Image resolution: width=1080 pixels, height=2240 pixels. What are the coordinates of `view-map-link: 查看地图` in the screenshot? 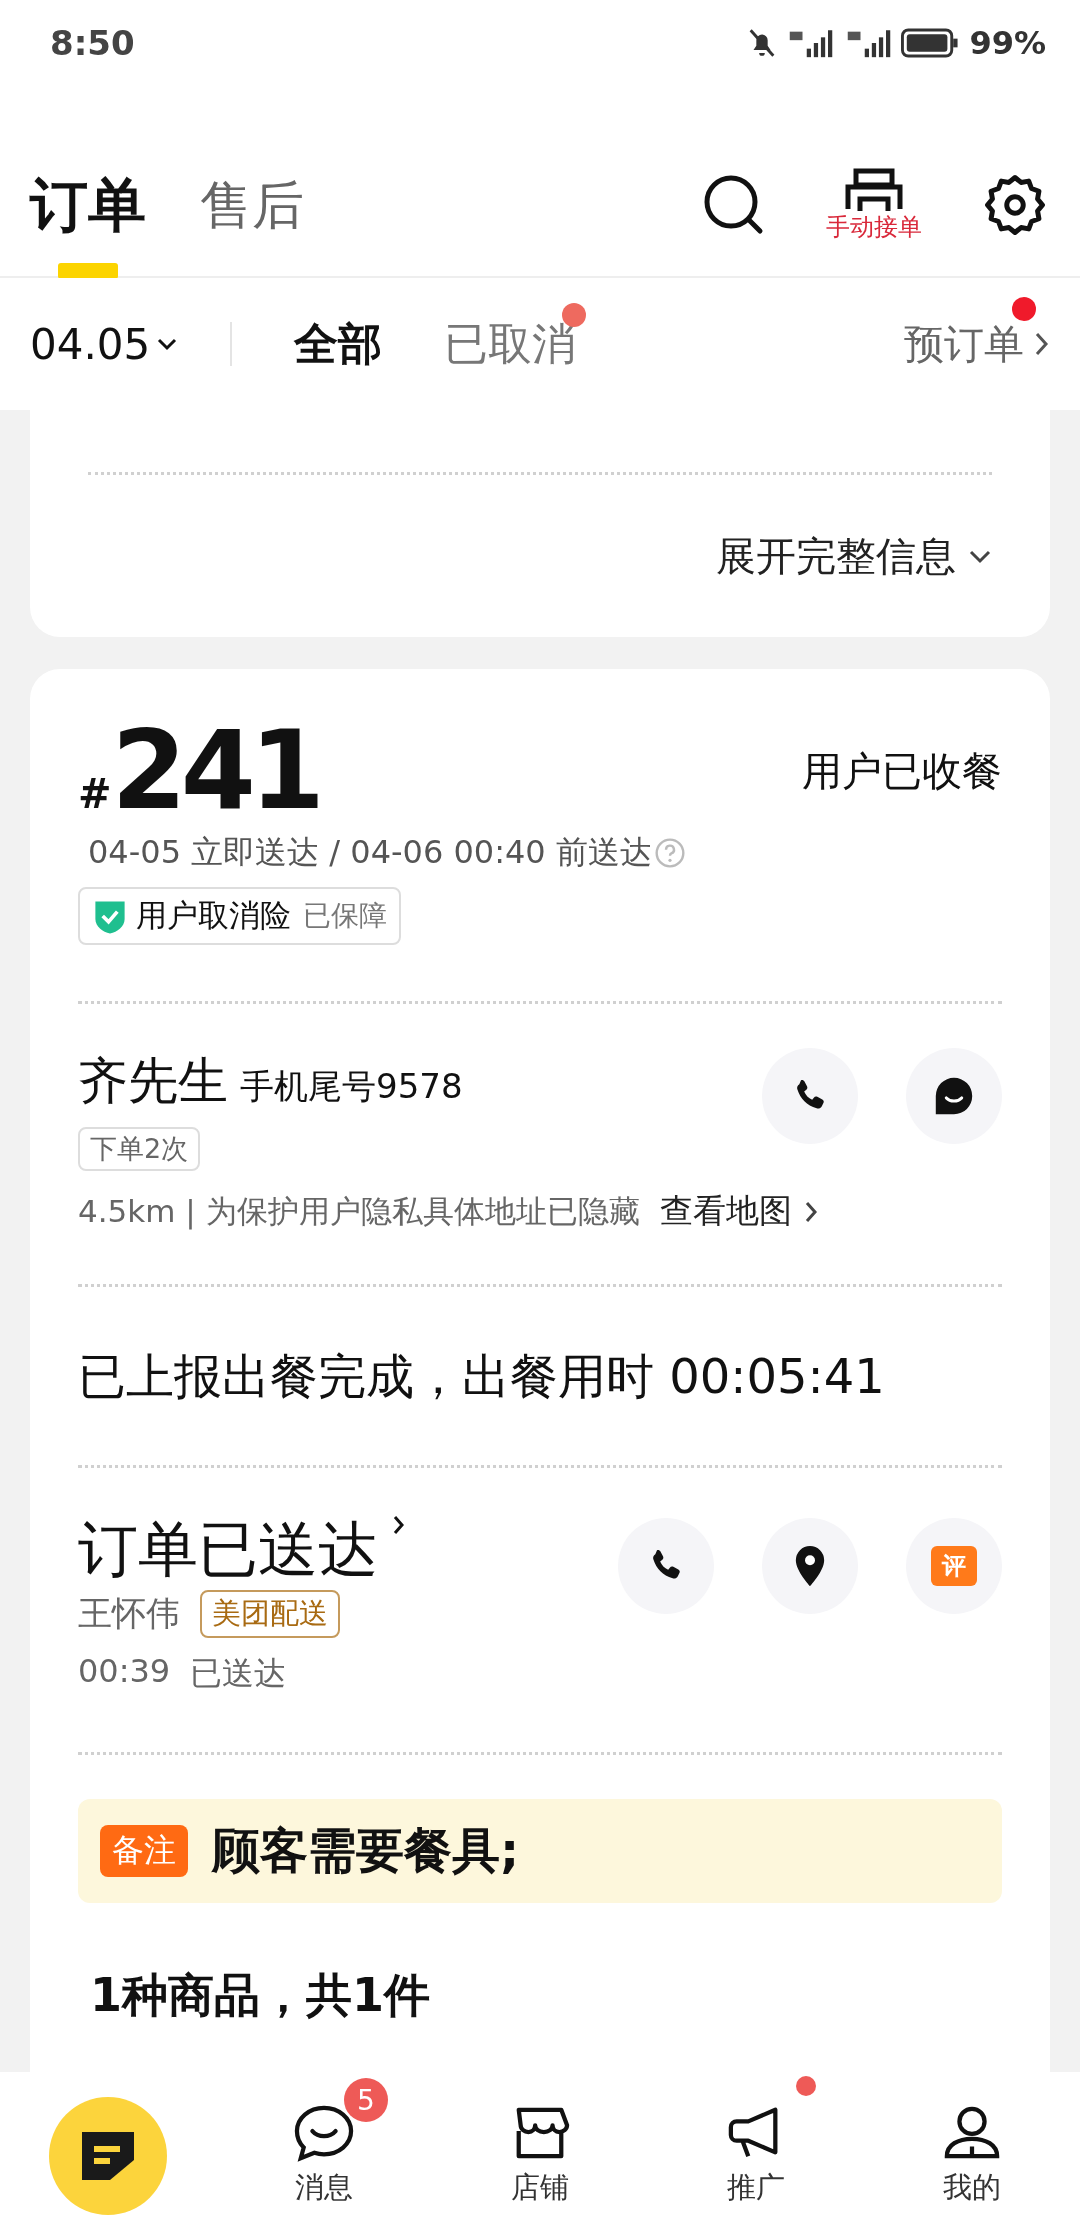 It's located at (738, 1211).